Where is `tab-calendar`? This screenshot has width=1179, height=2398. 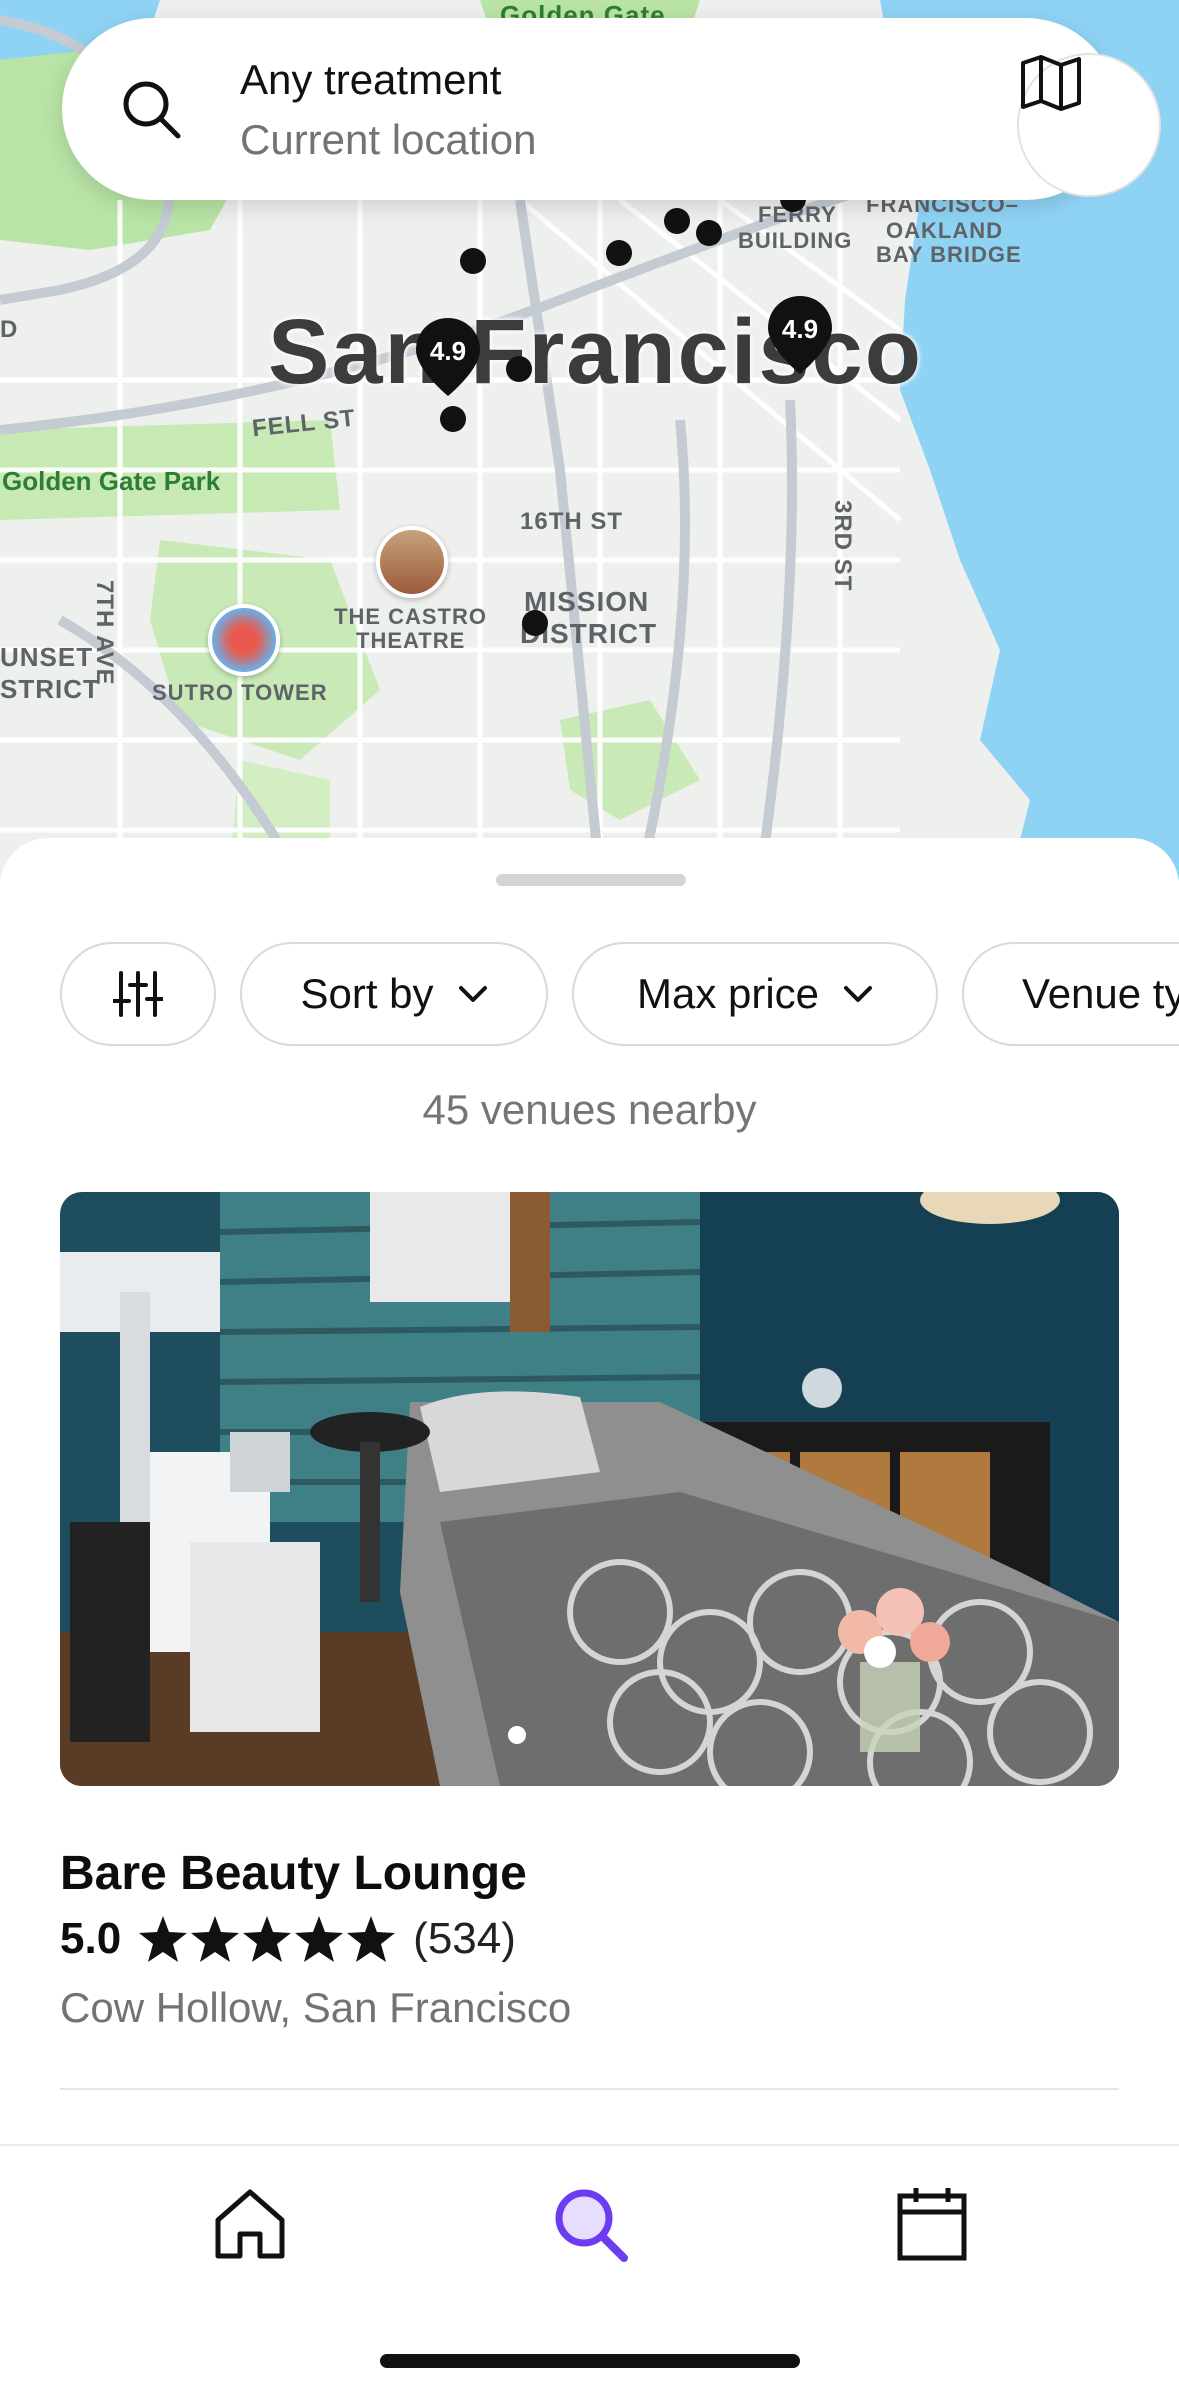 tab-calendar is located at coordinates (932, 2224).